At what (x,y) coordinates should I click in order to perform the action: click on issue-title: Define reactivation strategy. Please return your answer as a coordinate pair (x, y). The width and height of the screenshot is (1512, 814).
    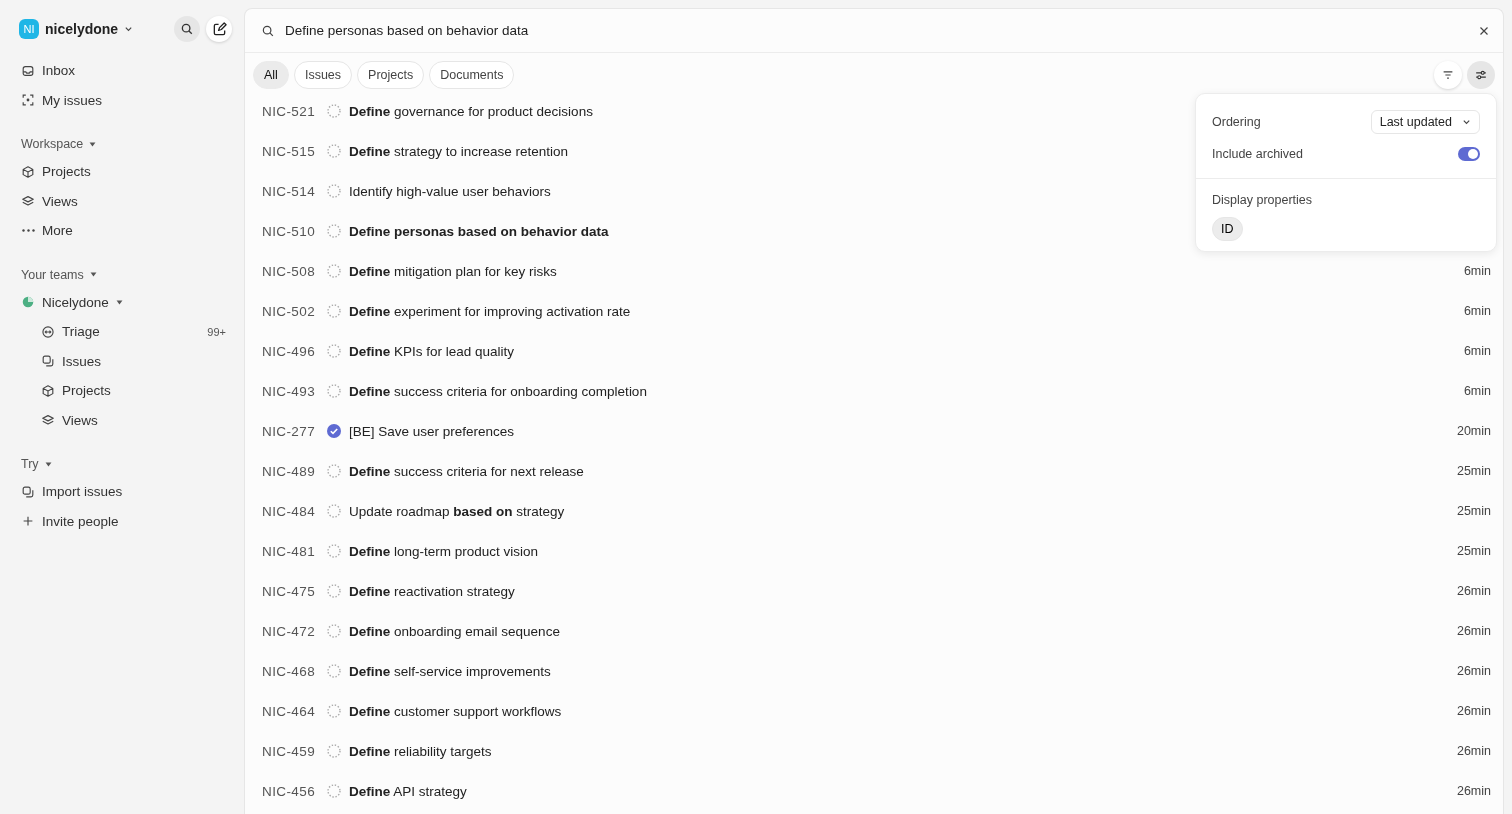
    Looking at the image, I should click on (432, 591).